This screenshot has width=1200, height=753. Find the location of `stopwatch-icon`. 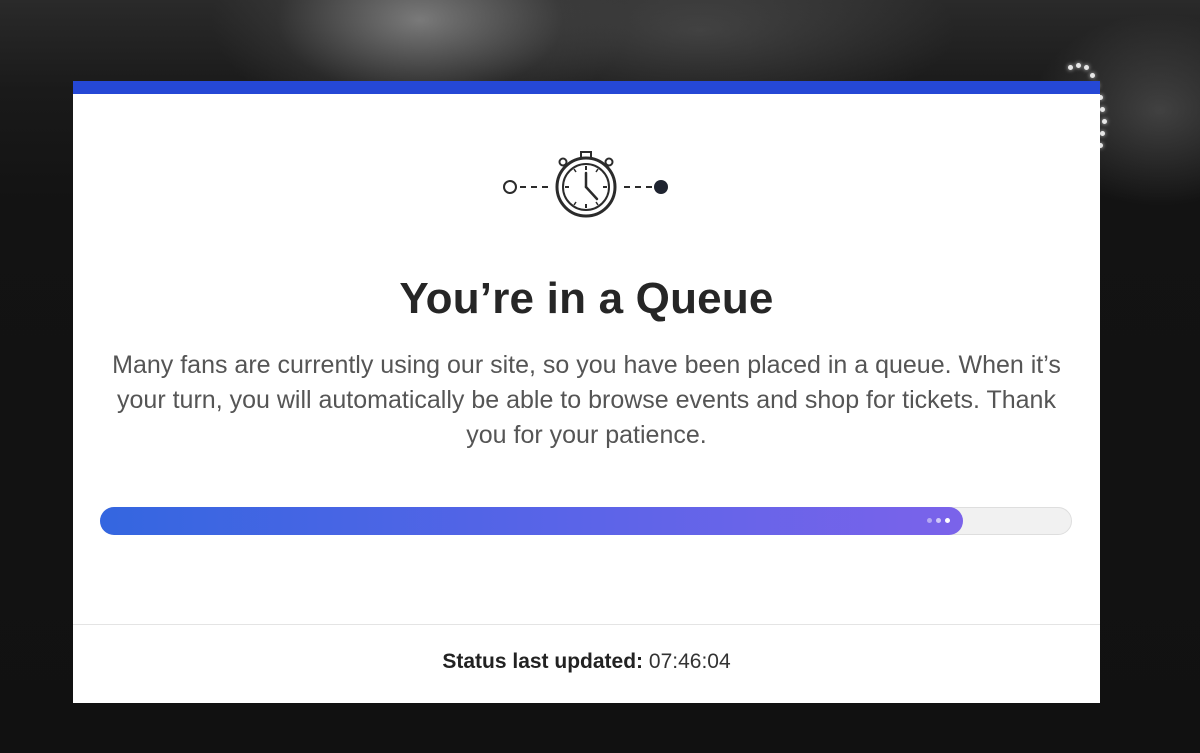

stopwatch-icon is located at coordinates (585, 184).